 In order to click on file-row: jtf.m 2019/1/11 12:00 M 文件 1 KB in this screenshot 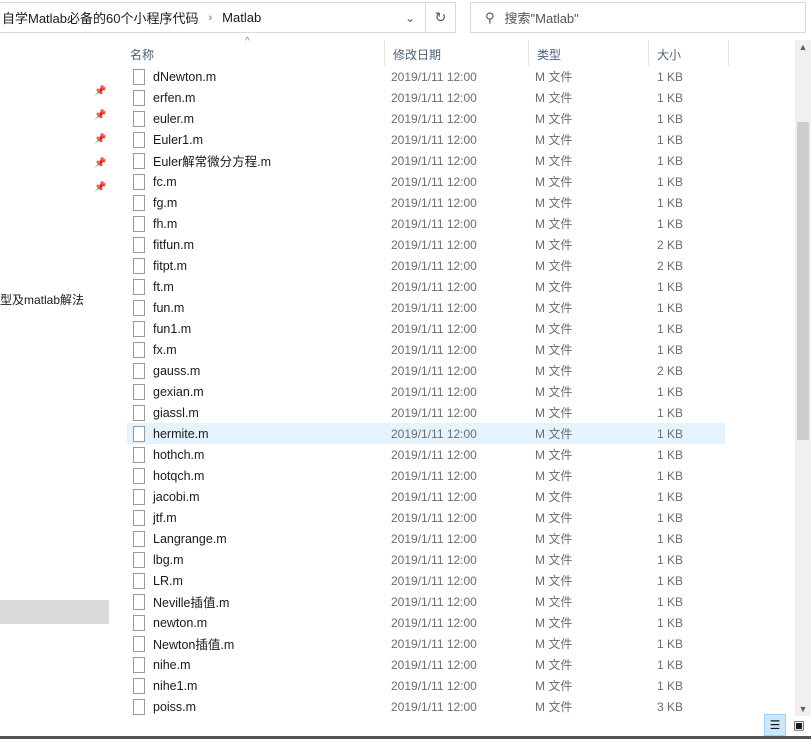, I will do `click(426, 517)`.